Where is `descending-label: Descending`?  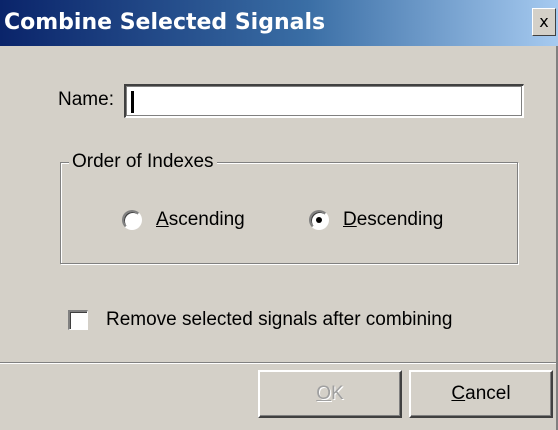 descending-label: Descending is located at coordinates (393, 220).